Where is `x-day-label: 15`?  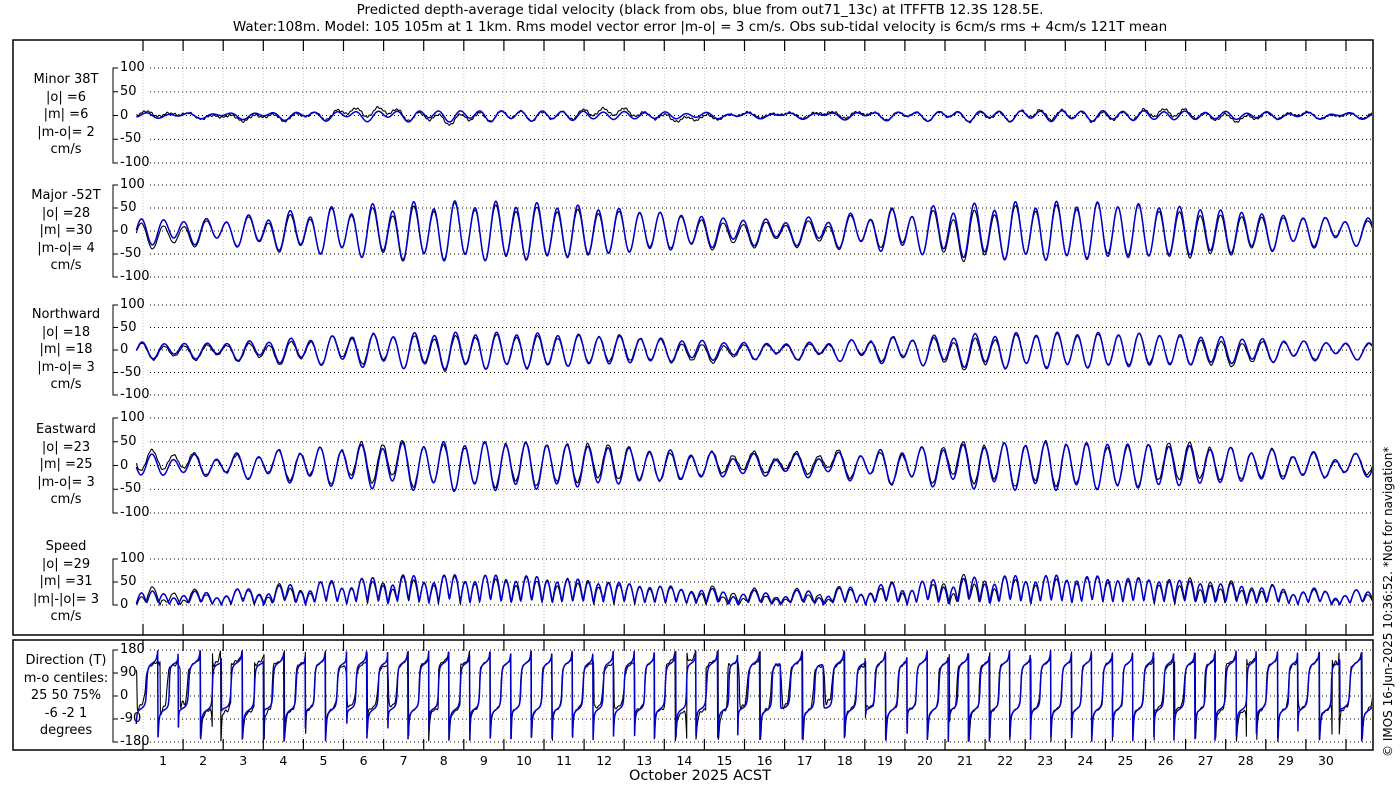 x-day-label: 15 is located at coordinates (724, 760).